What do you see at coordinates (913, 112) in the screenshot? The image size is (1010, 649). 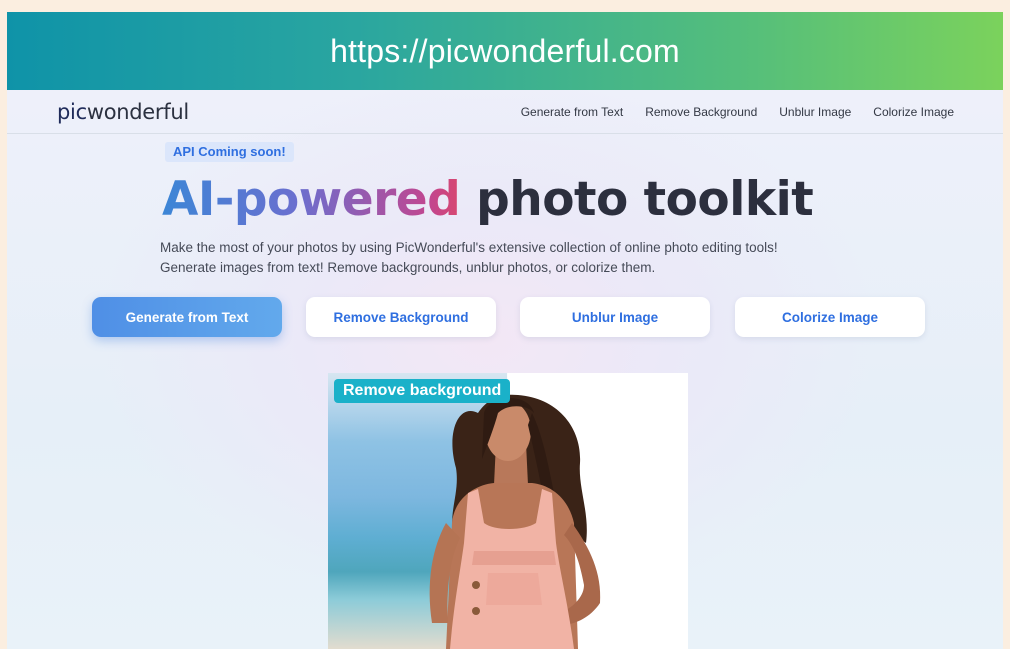 I see `nav-link-colorize-image: Colorize Image` at bounding box center [913, 112].